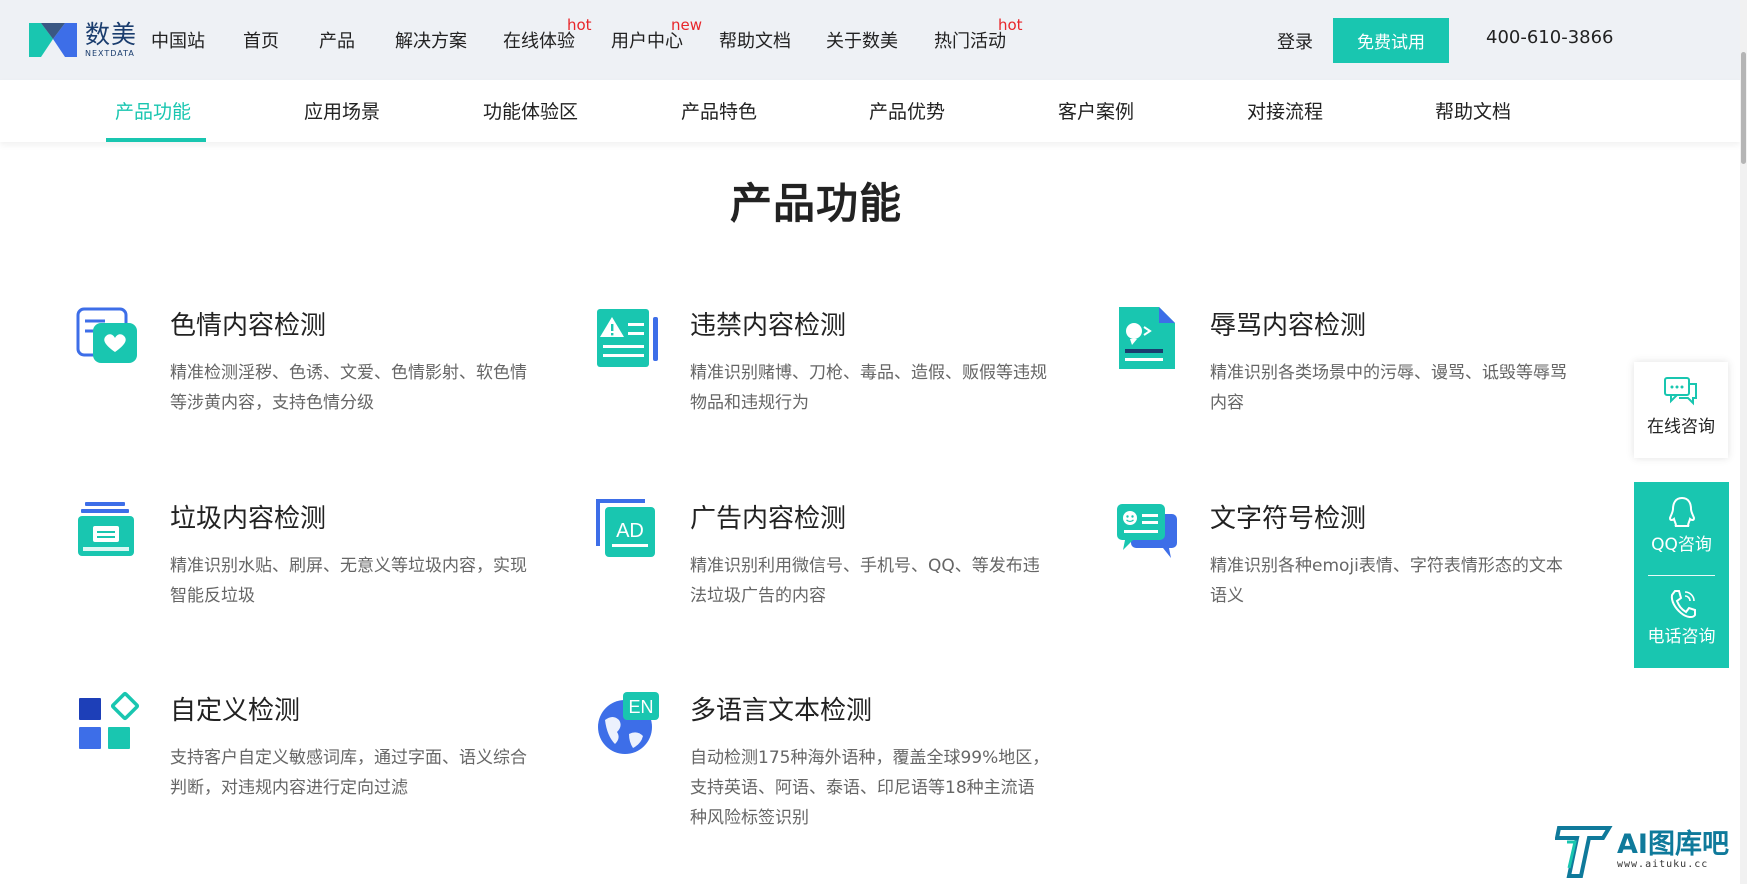  I want to click on globe-en-icon: EN, so click(628, 723).